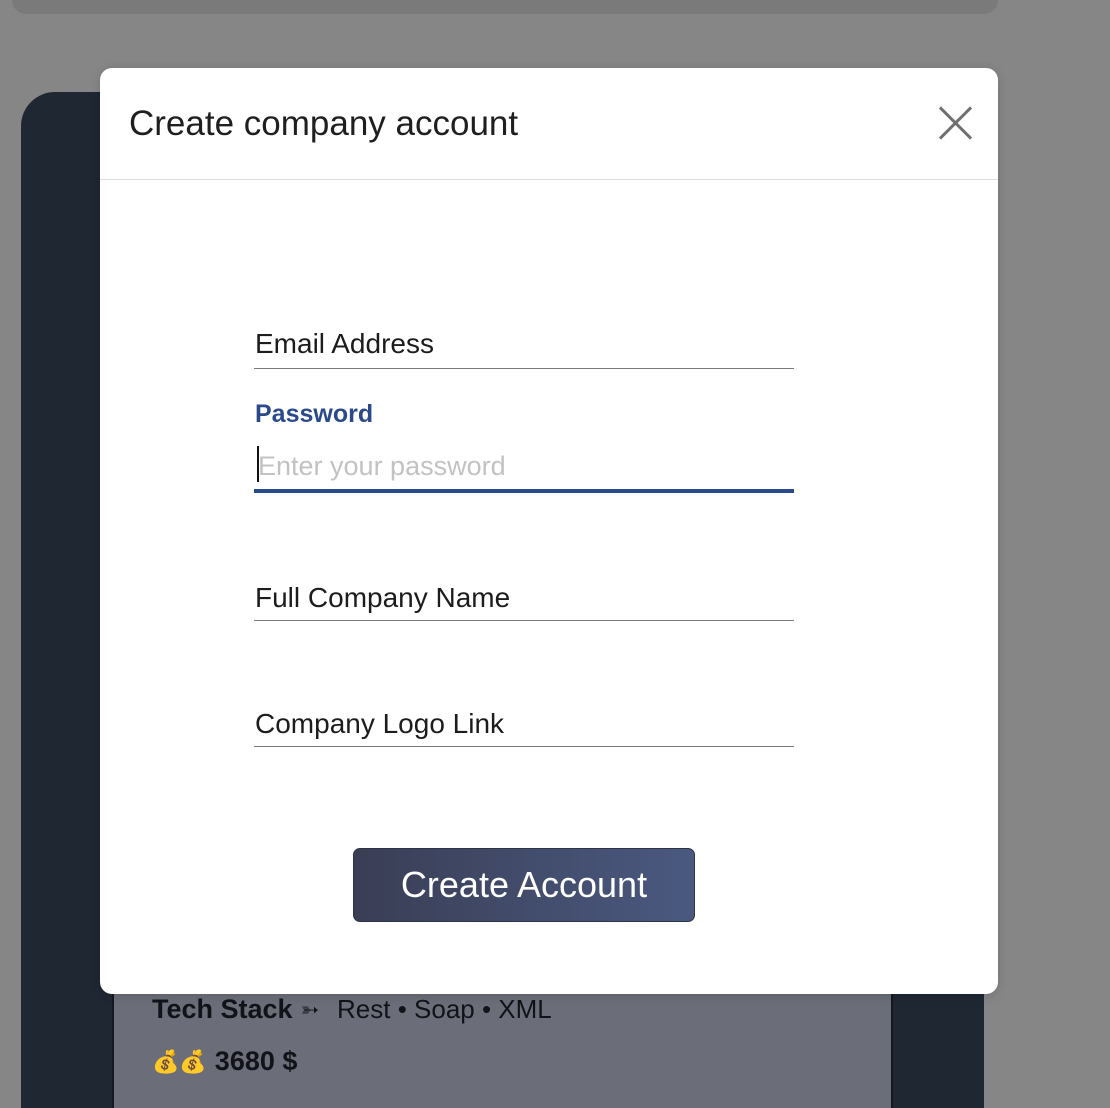  What do you see at coordinates (444, 1009) in the screenshot?
I see `tech-stack-values: Rest • Soap • XML` at bounding box center [444, 1009].